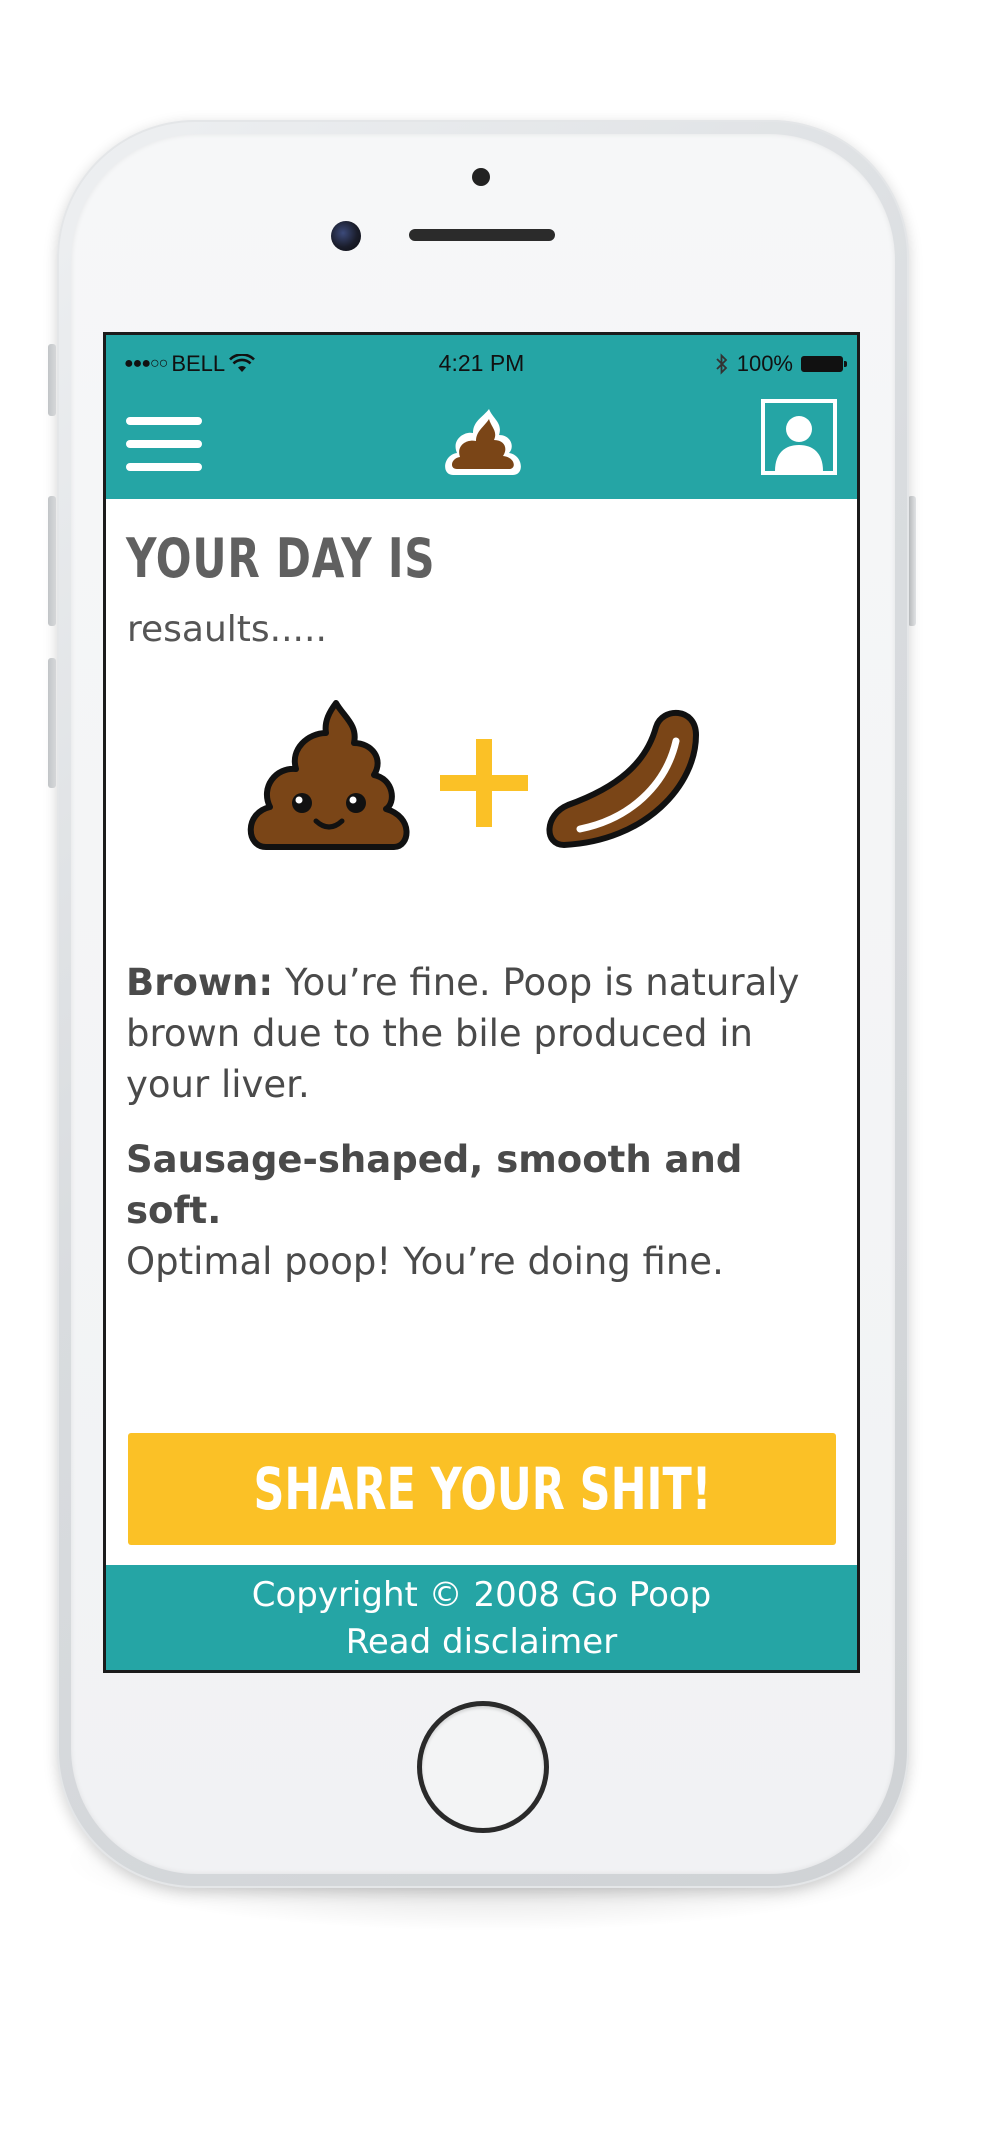 The height and width of the screenshot is (2132, 1000). I want to click on volume-down-button, so click(52, 723).